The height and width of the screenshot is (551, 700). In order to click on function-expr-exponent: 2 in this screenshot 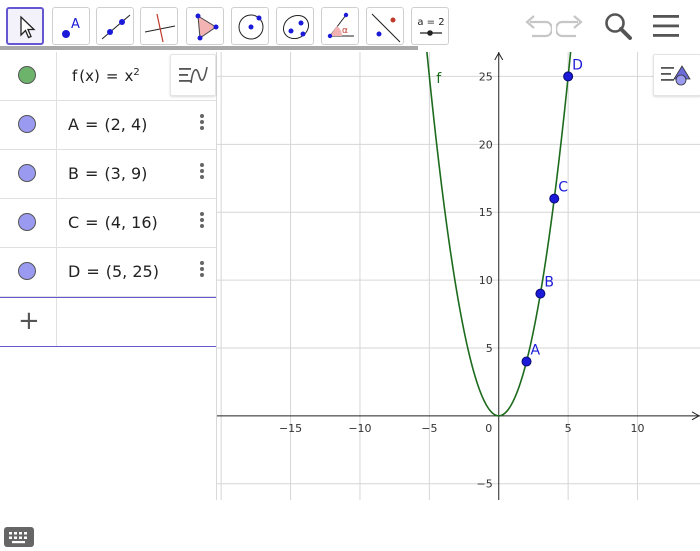, I will do `click(136, 72)`.